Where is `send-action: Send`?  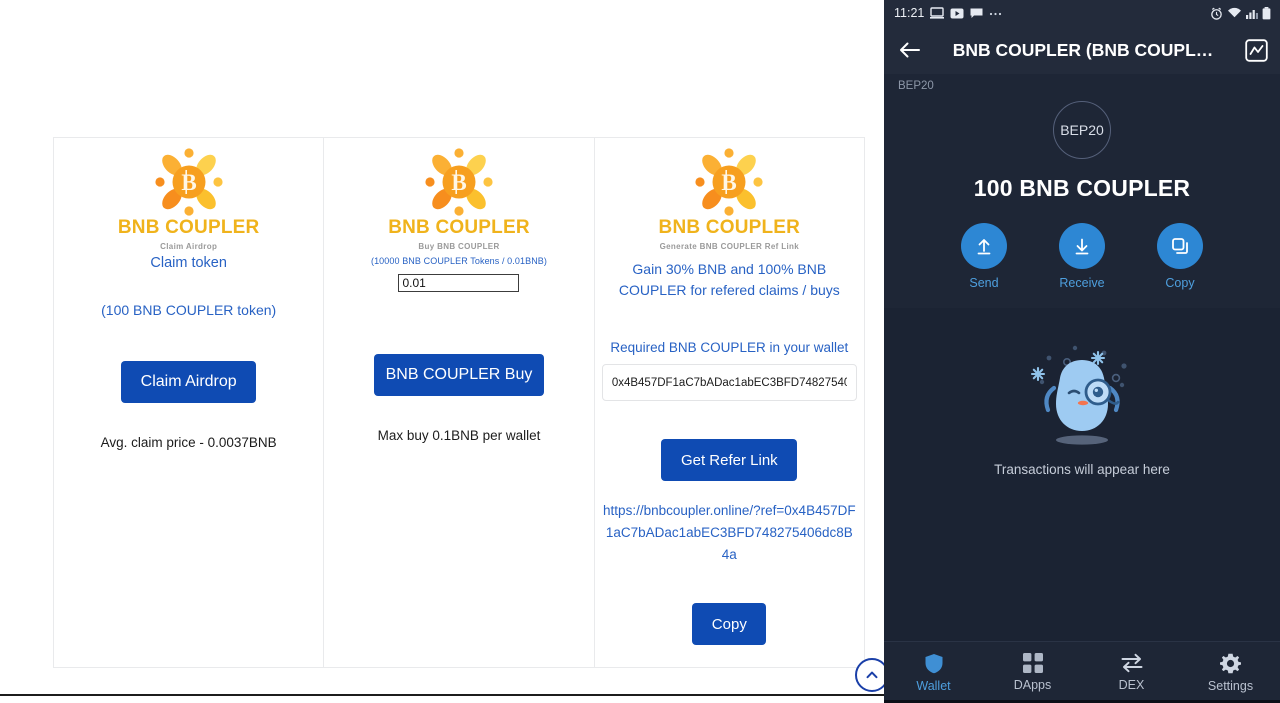
send-action: Send is located at coordinates (984, 256).